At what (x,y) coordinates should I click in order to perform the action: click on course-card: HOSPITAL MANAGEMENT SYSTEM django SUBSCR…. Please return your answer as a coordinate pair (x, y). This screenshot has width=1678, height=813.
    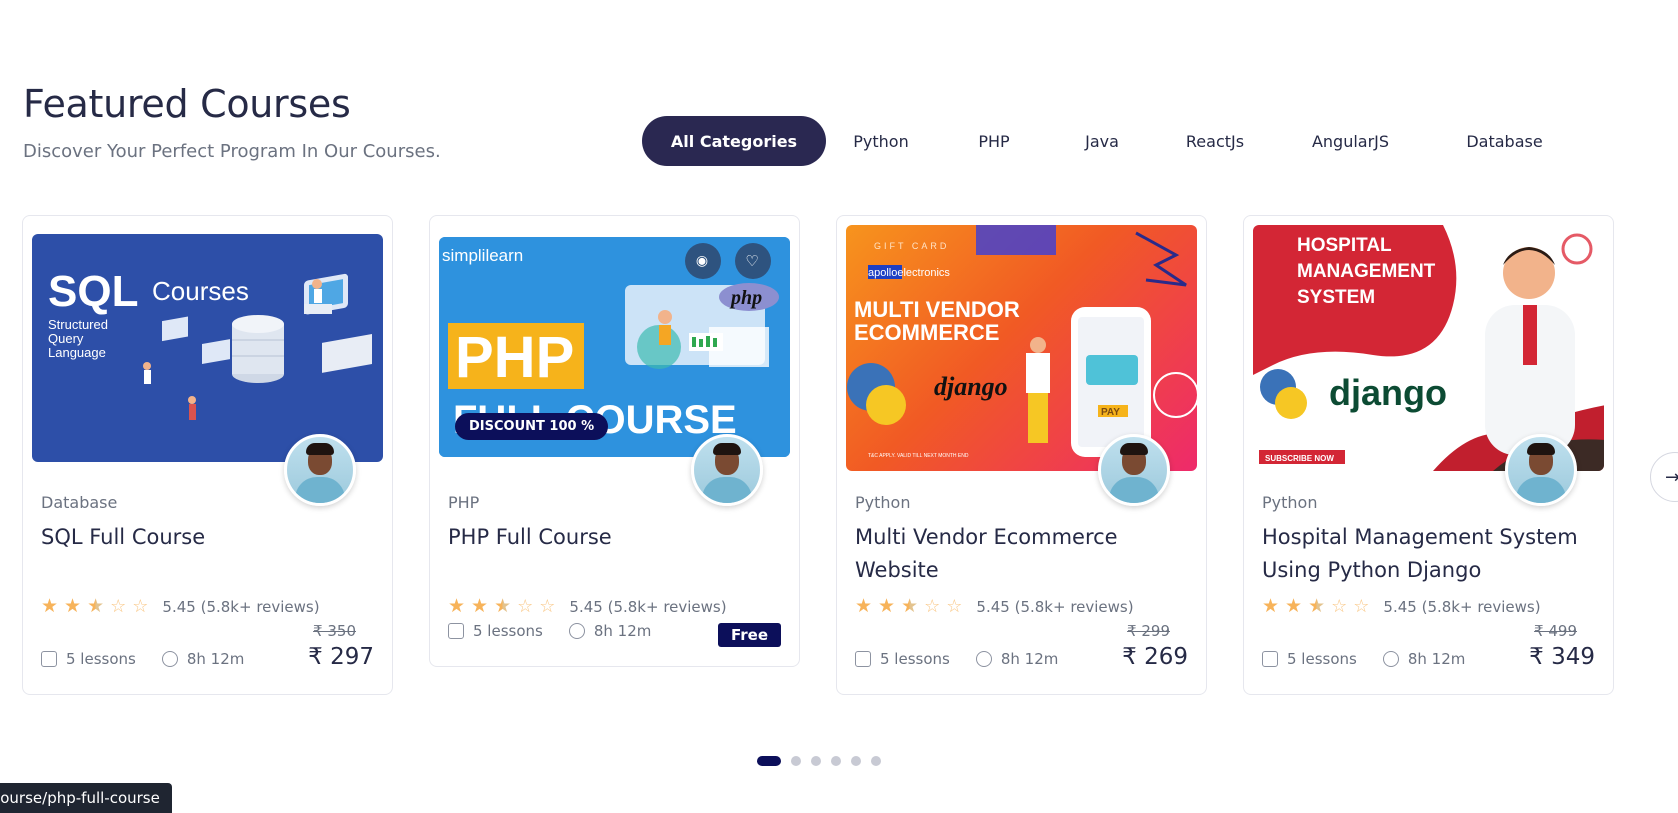
    Looking at the image, I should click on (1428, 455).